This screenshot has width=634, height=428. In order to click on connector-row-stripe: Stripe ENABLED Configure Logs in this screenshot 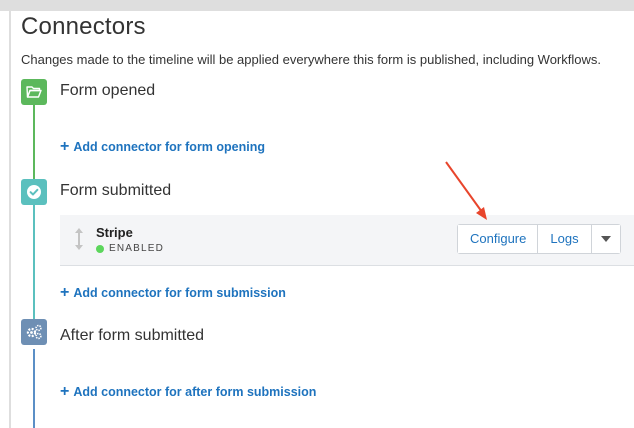, I will do `click(347, 240)`.